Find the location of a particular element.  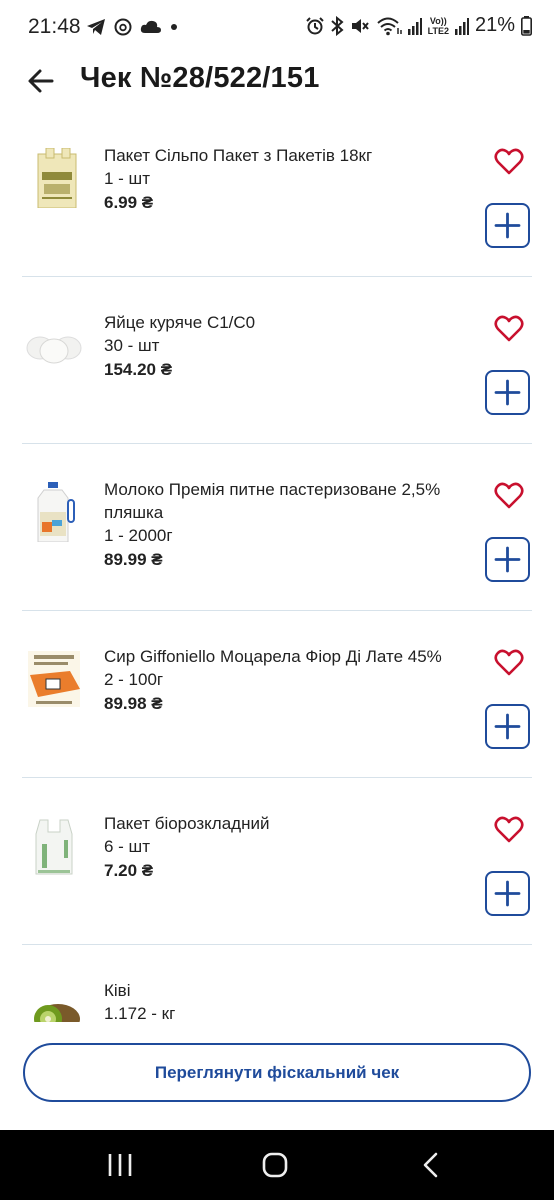

home-icon is located at coordinates (275, 1165).